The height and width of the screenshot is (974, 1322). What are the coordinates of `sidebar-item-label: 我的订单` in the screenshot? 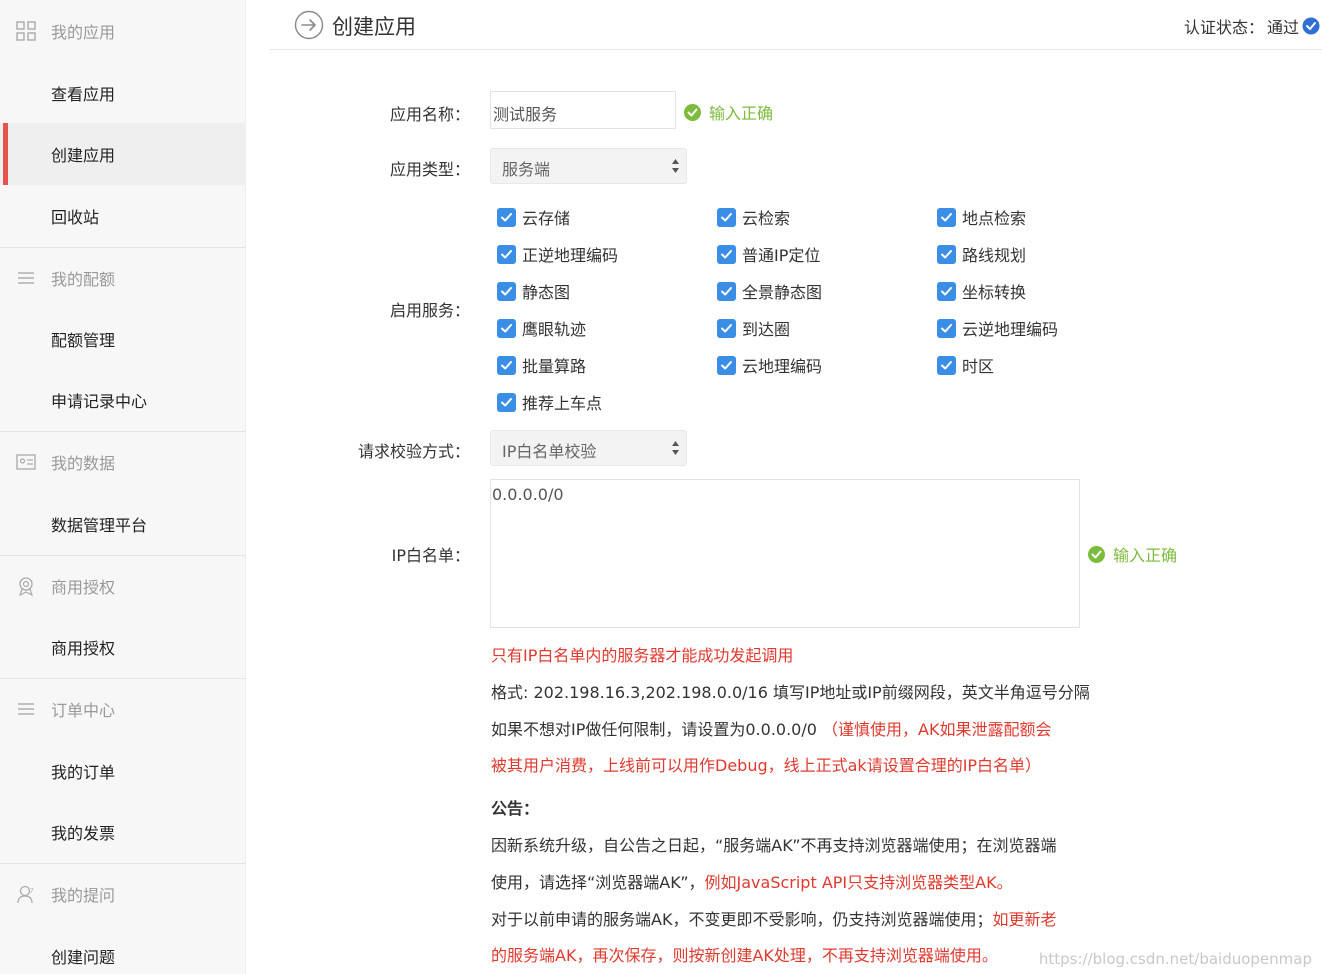 It's located at (83, 772).